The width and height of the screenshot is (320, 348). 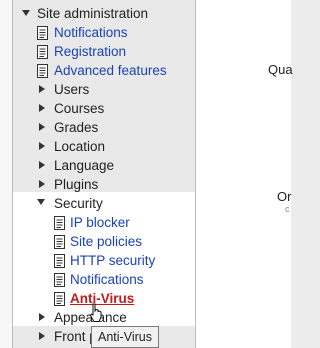 I want to click on nav-security: Security, so click(x=78, y=203).